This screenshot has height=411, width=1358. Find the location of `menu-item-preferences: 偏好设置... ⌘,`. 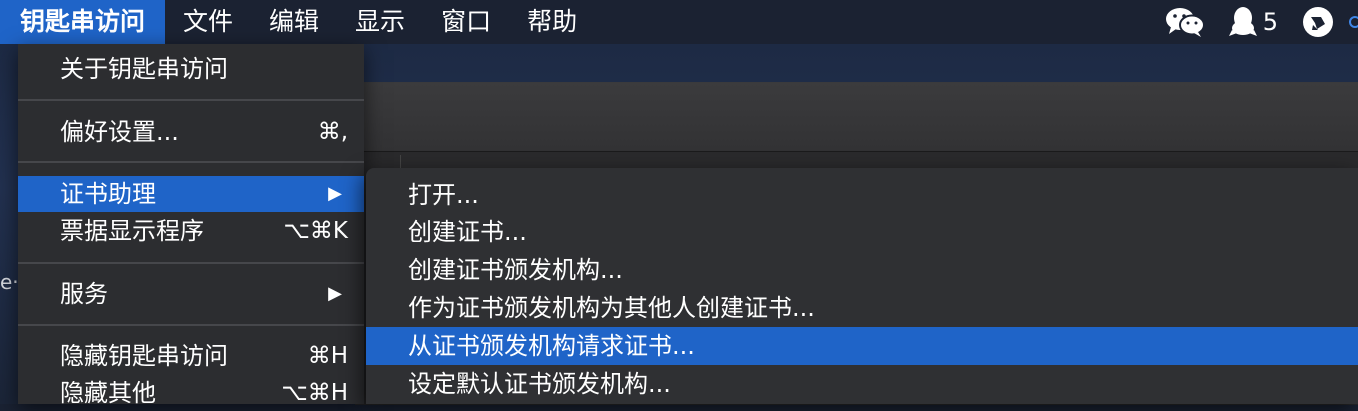

menu-item-preferences: 偏好设置... ⌘, is located at coordinates (191, 132).